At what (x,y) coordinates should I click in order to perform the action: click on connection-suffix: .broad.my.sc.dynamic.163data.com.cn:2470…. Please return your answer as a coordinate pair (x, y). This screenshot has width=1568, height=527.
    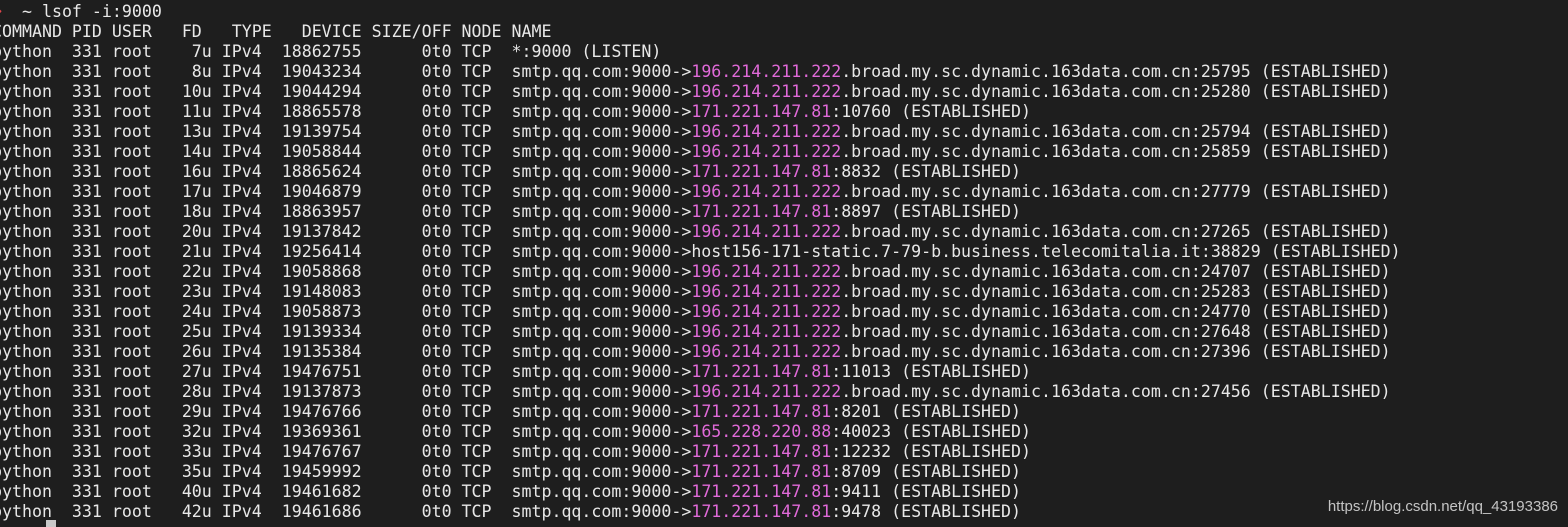
    Looking at the image, I should click on (1116, 271).